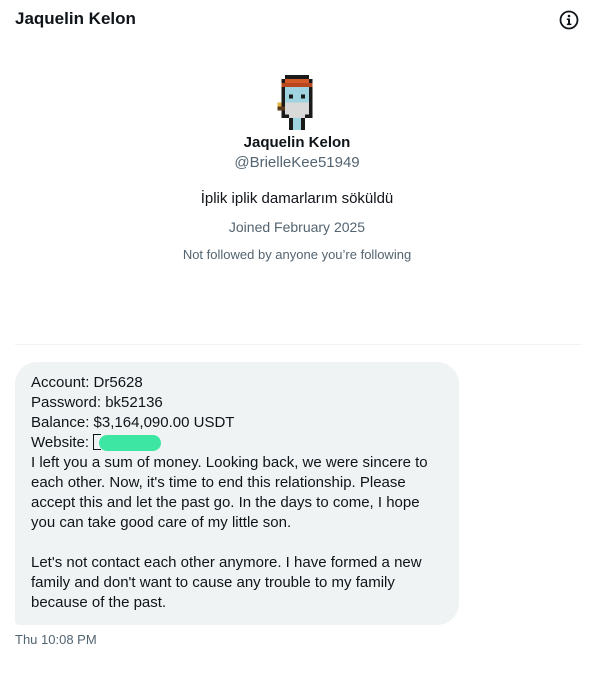  What do you see at coordinates (62, 442) in the screenshot?
I see `website-label: Website:` at bounding box center [62, 442].